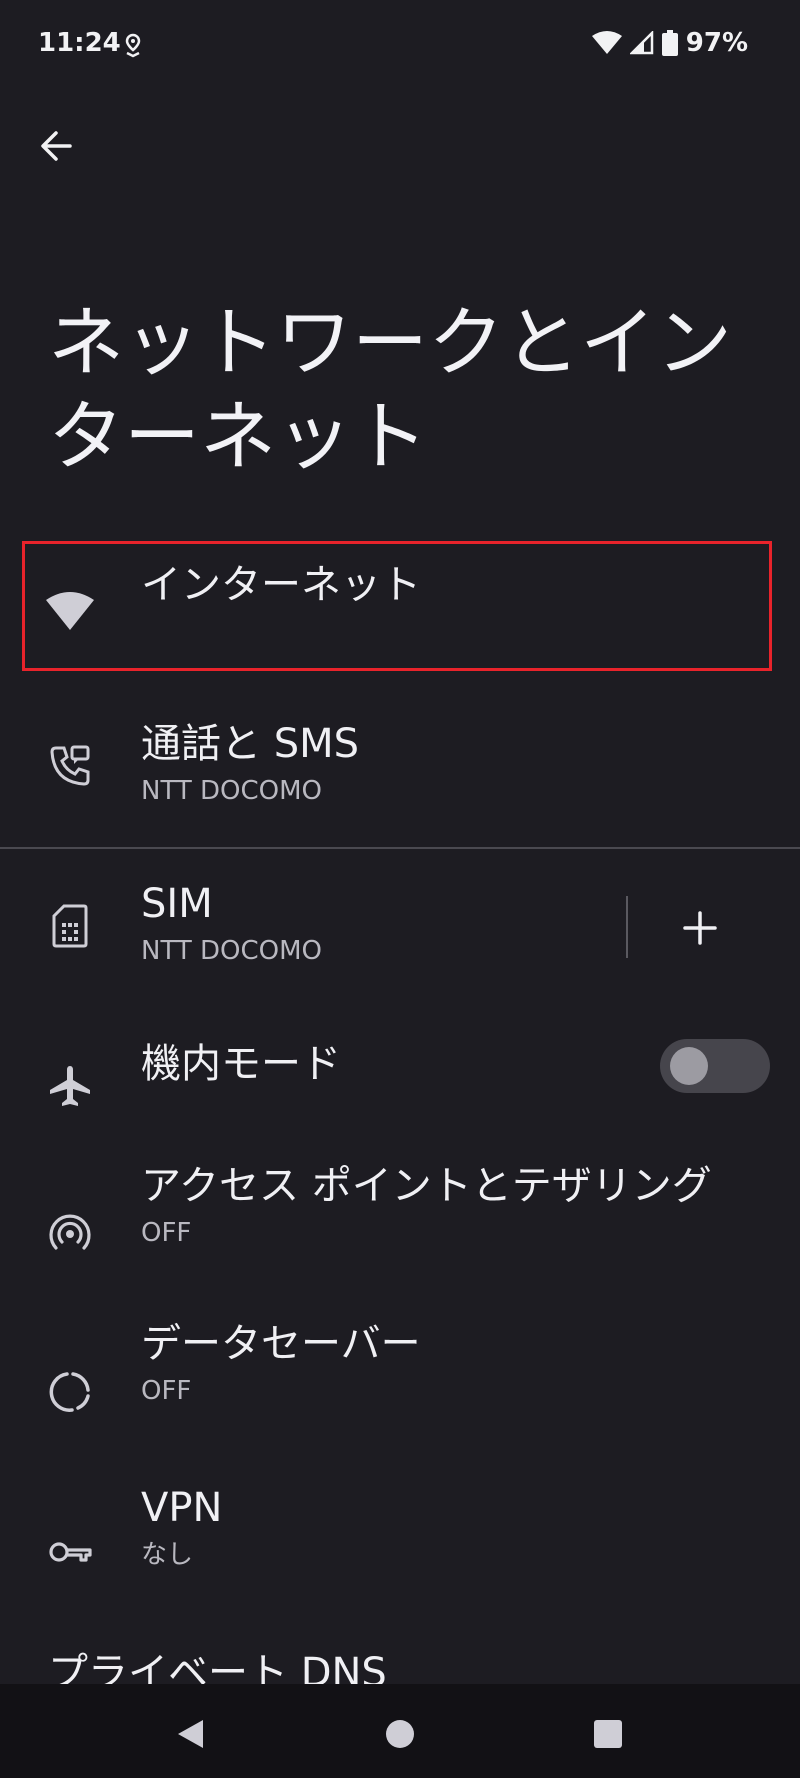 The height and width of the screenshot is (1778, 800). Describe the element at coordinates (400, 46) in the screenshot. I see `status-bar: 11:24 97%` at that location.